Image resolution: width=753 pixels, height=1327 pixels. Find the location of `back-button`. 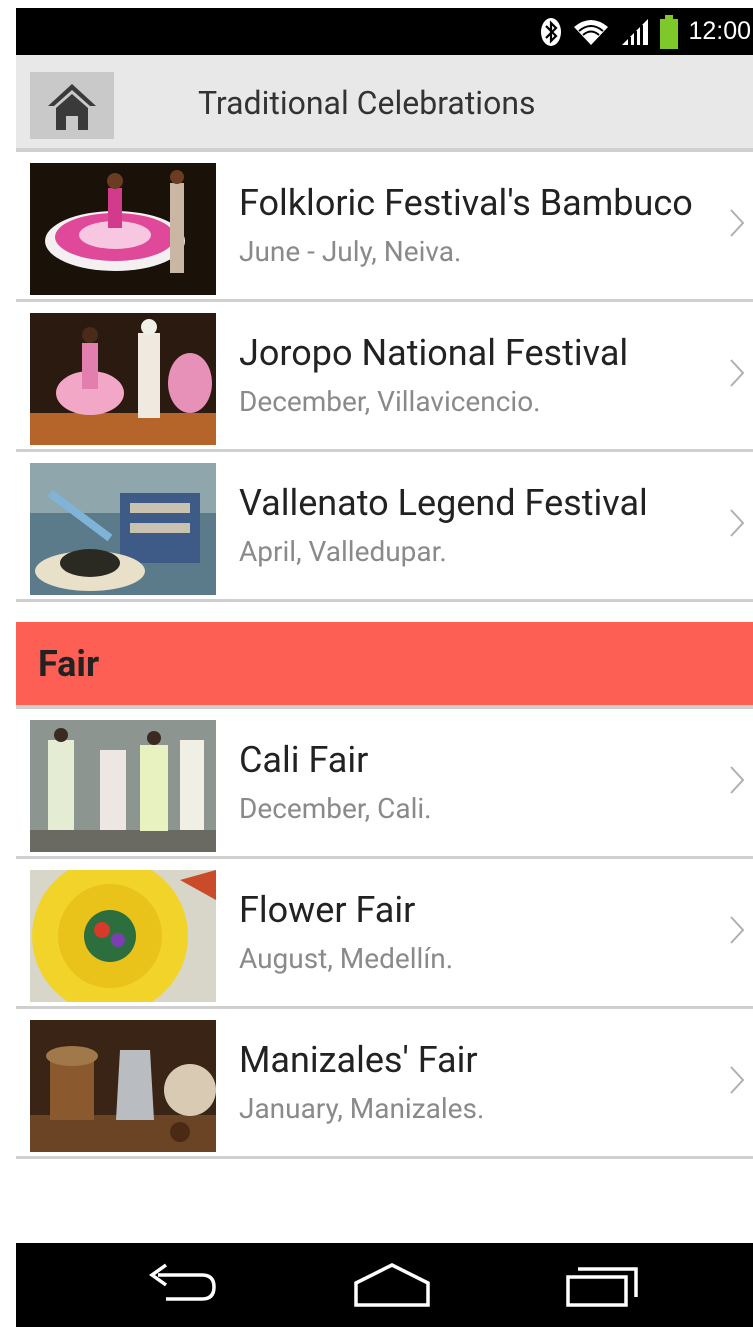

back-button is located at coordinates (181, 1287).